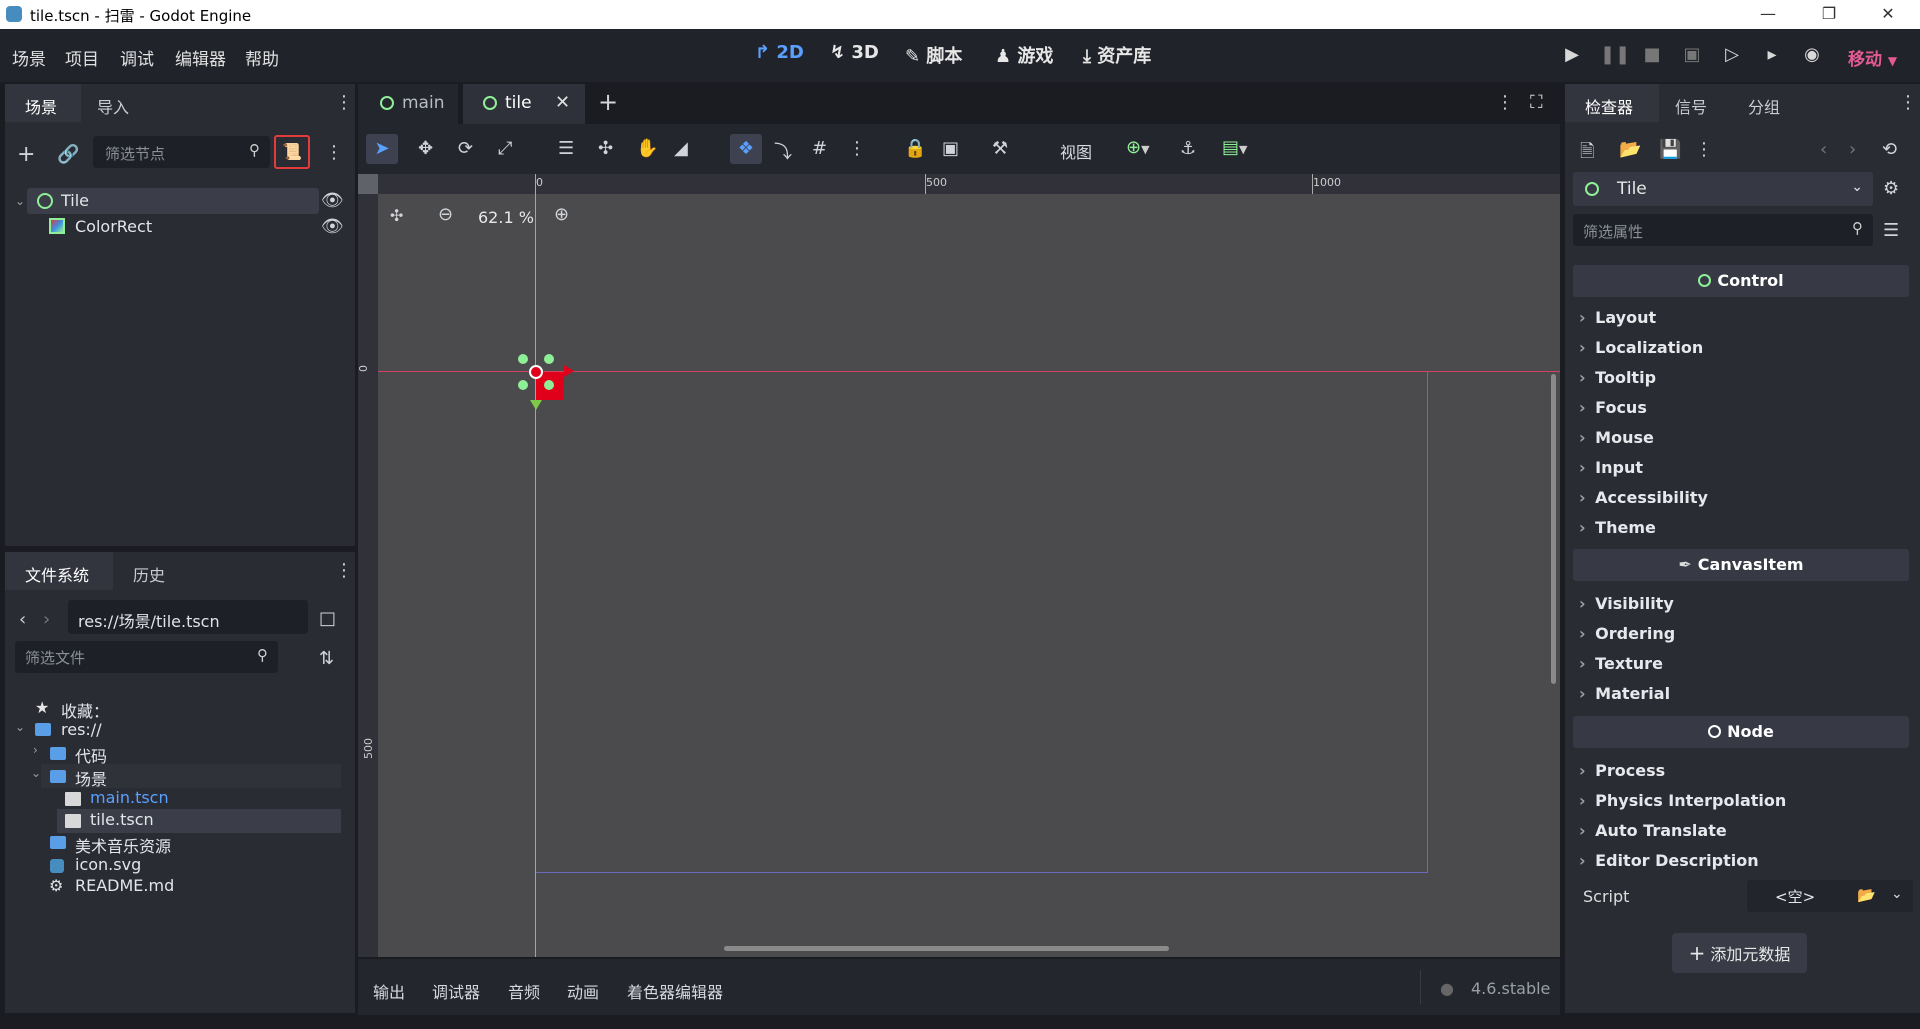 The width and height of the screenshot is (1920, 1029). Describe the element at coordinates (647, 148) in the screenshot. I see `pan-tool-icon: ✋` at that location.